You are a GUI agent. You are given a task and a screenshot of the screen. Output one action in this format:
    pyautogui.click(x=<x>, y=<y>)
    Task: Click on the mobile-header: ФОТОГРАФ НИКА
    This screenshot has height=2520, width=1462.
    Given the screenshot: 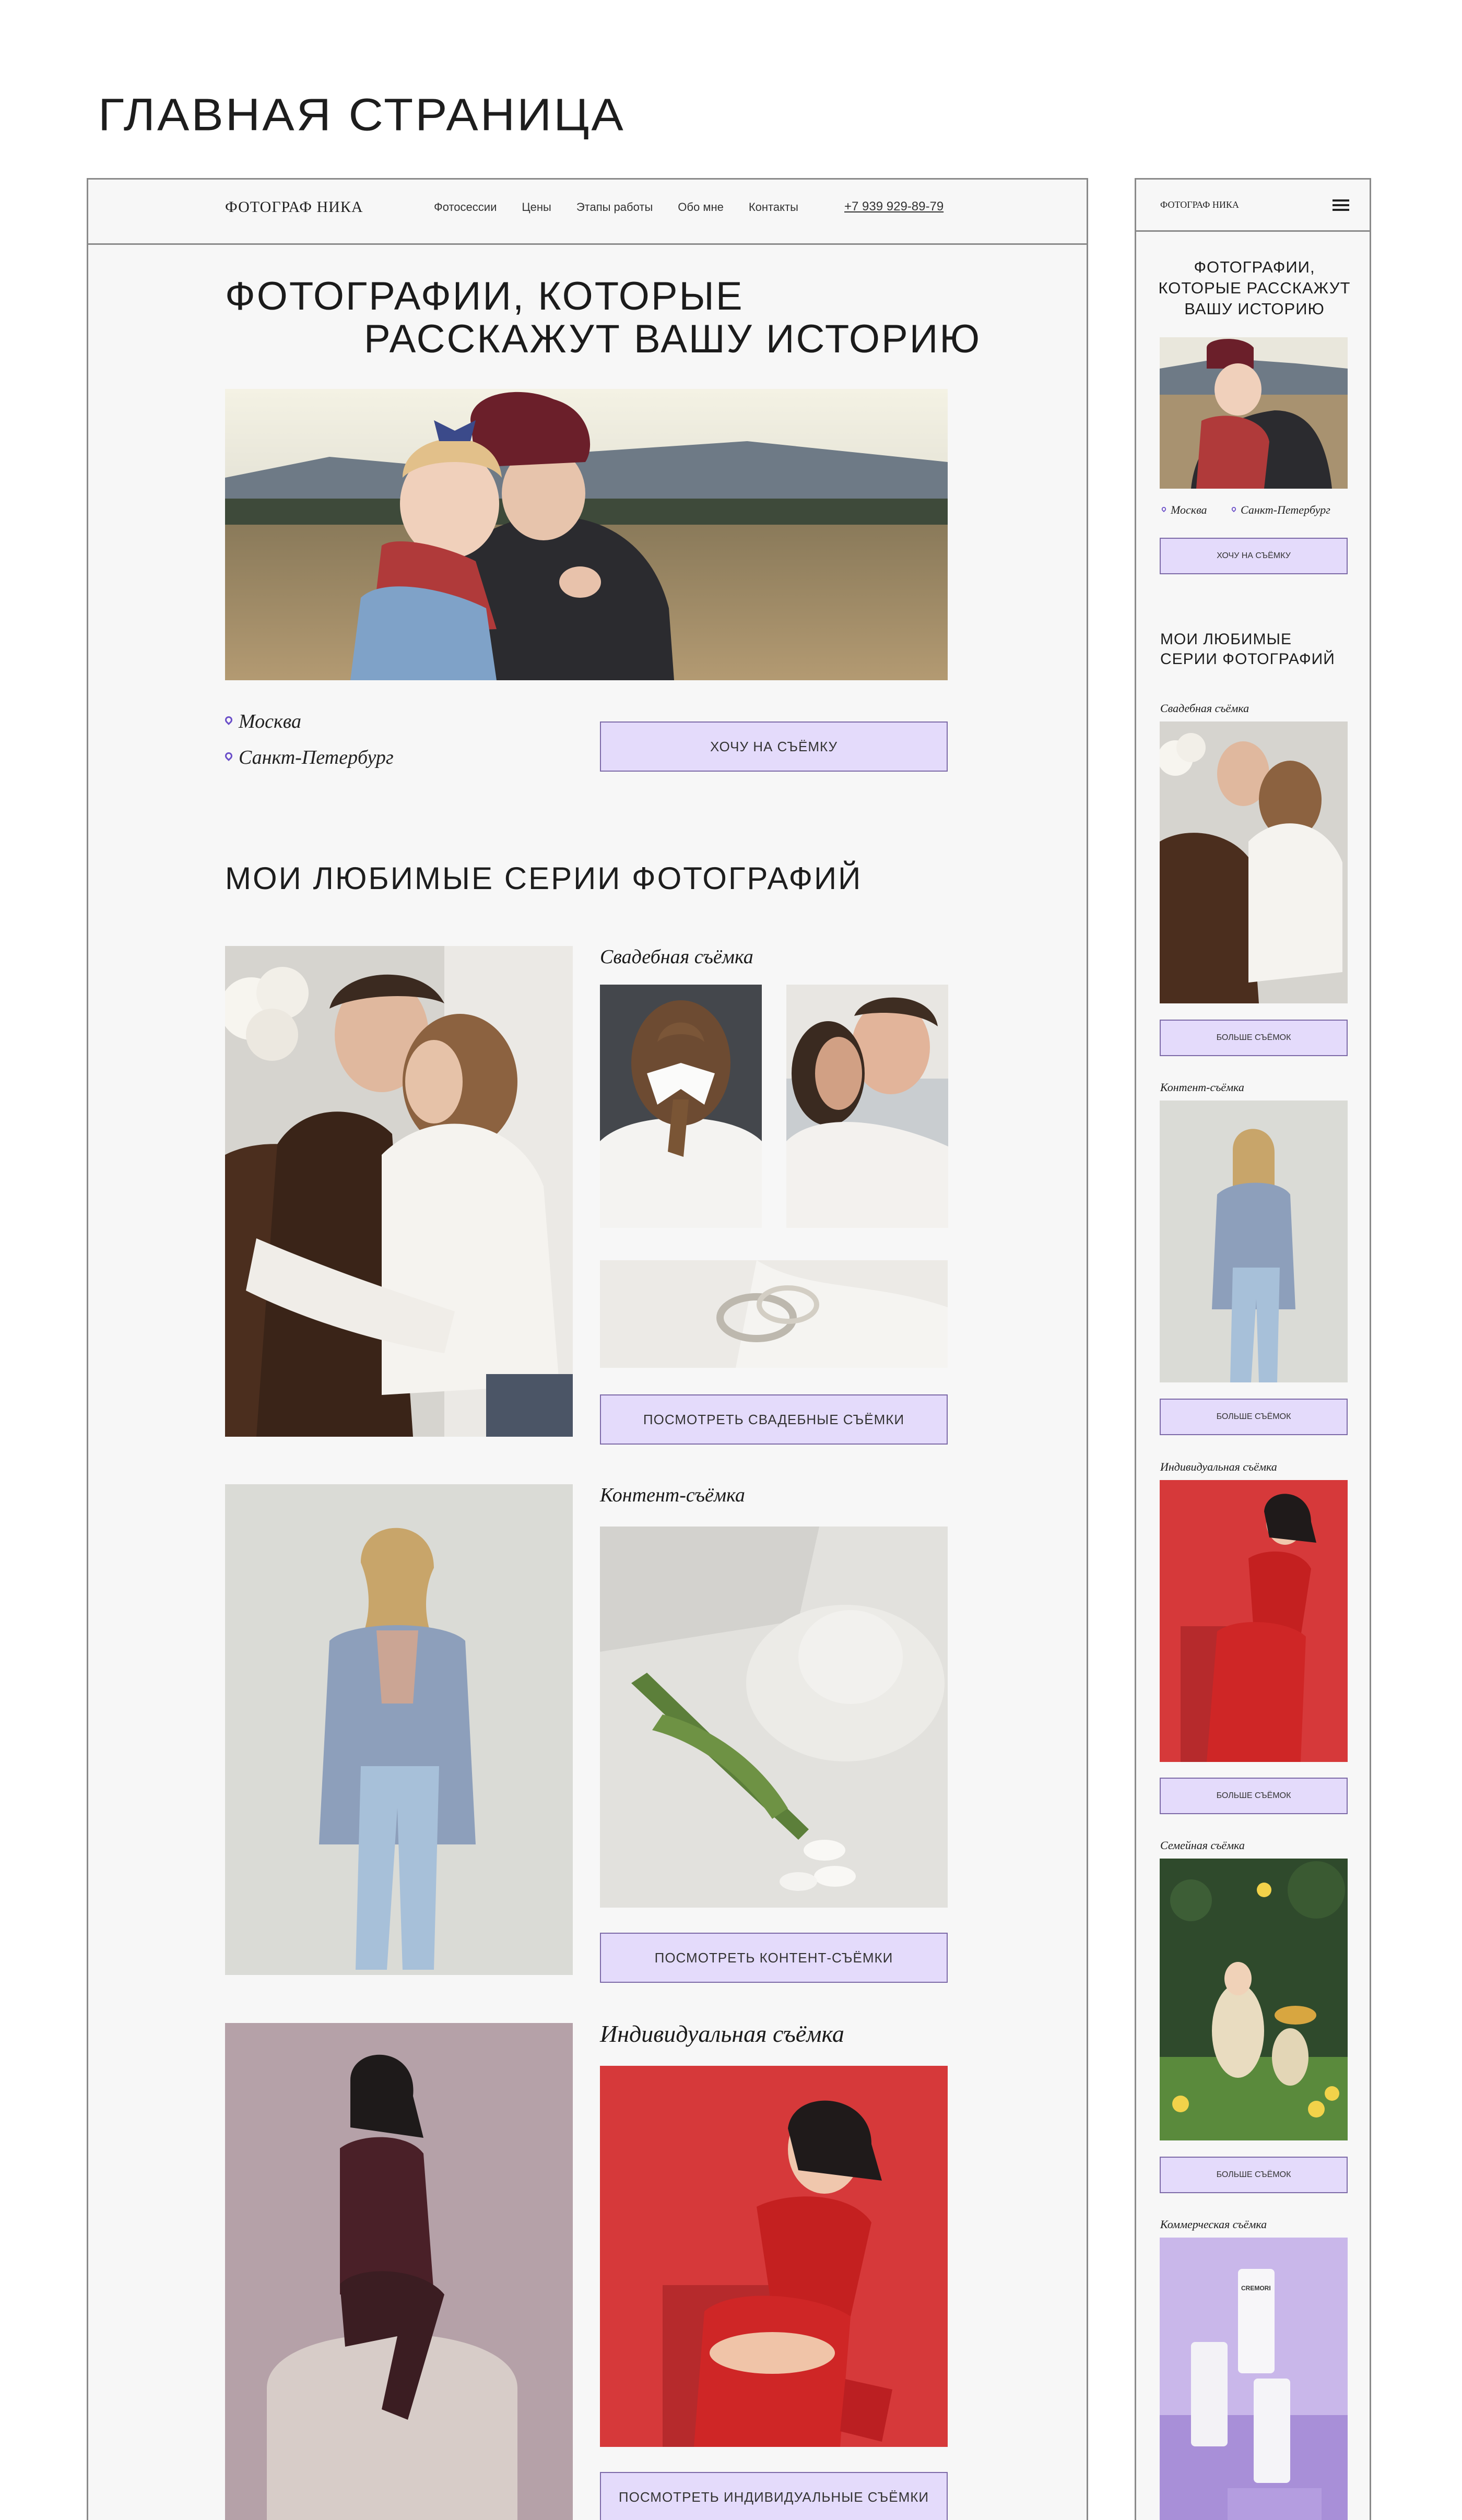 What is the action you would take?
    pyautogui.click(x=1253, y=206)
    